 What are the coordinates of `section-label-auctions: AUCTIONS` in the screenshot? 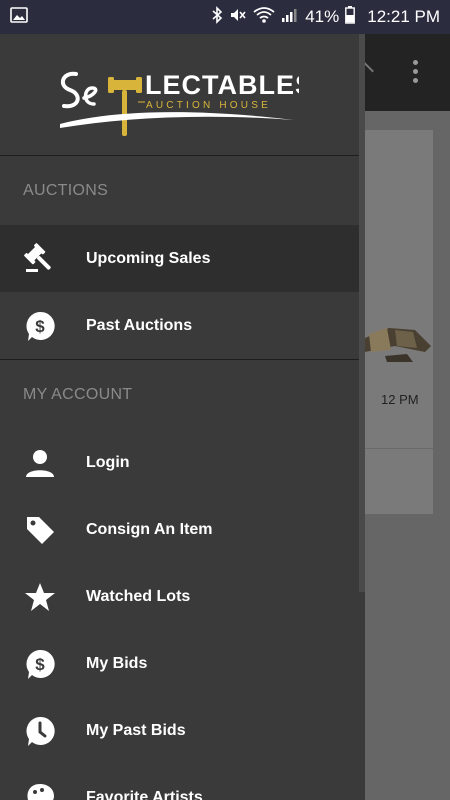 It's located at (66, 190).